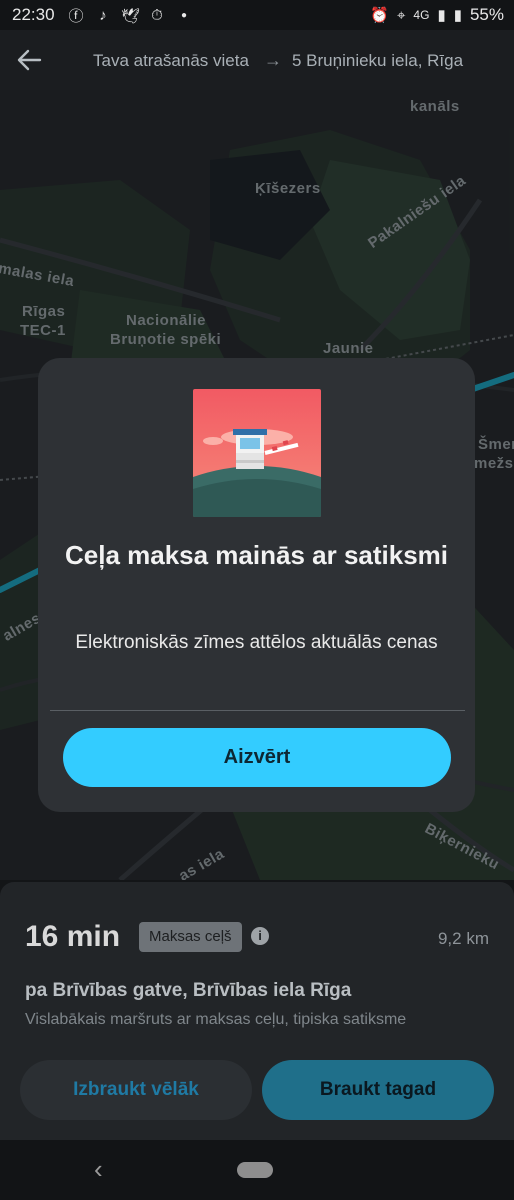 This screenshot has width=514, height=1200. I want to click on info-icon: i, so click(260, 936).